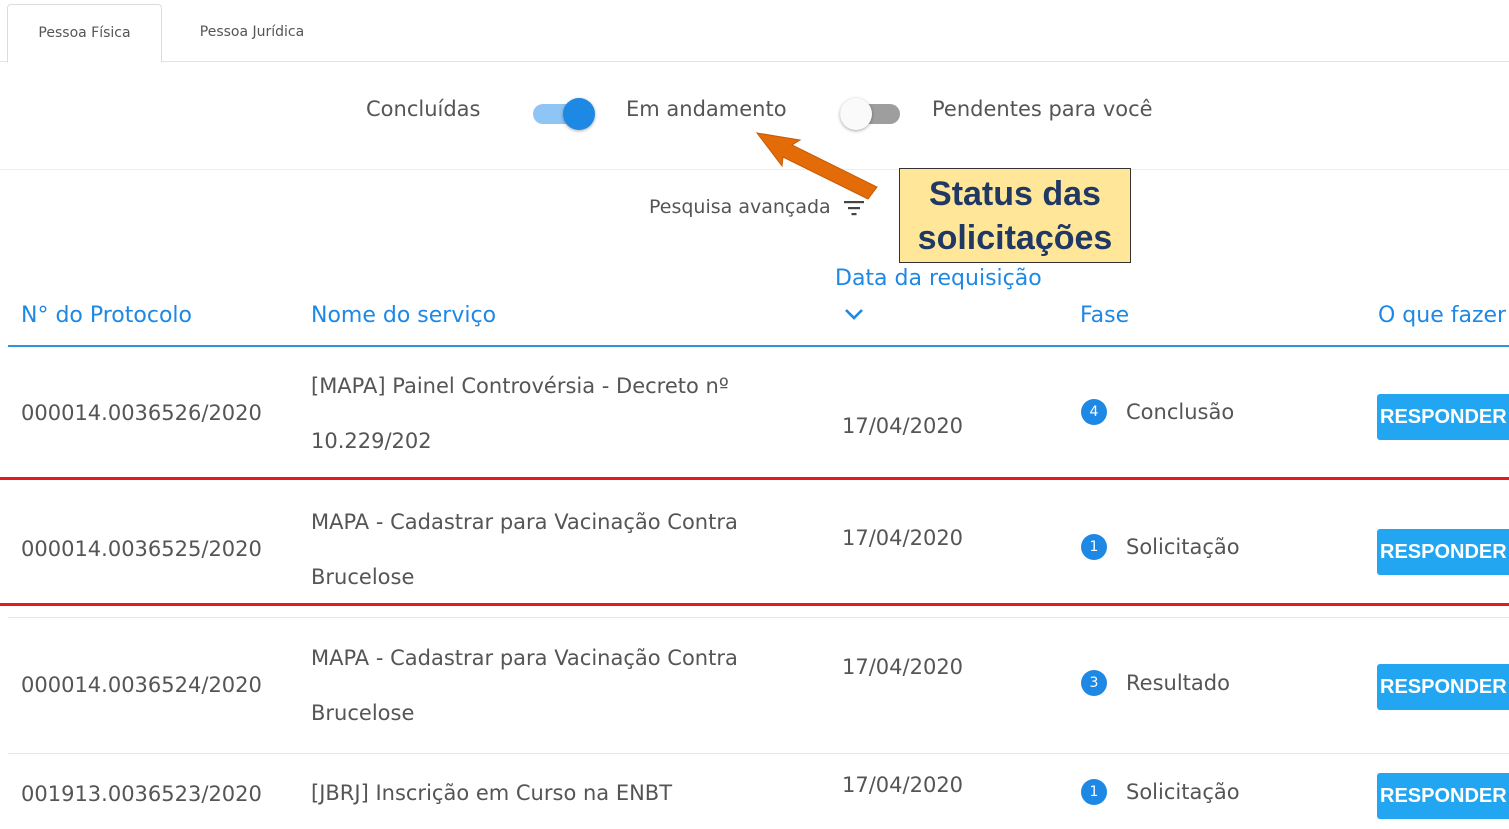  I want to click on highlight-line-bottom, so click(754, 604).